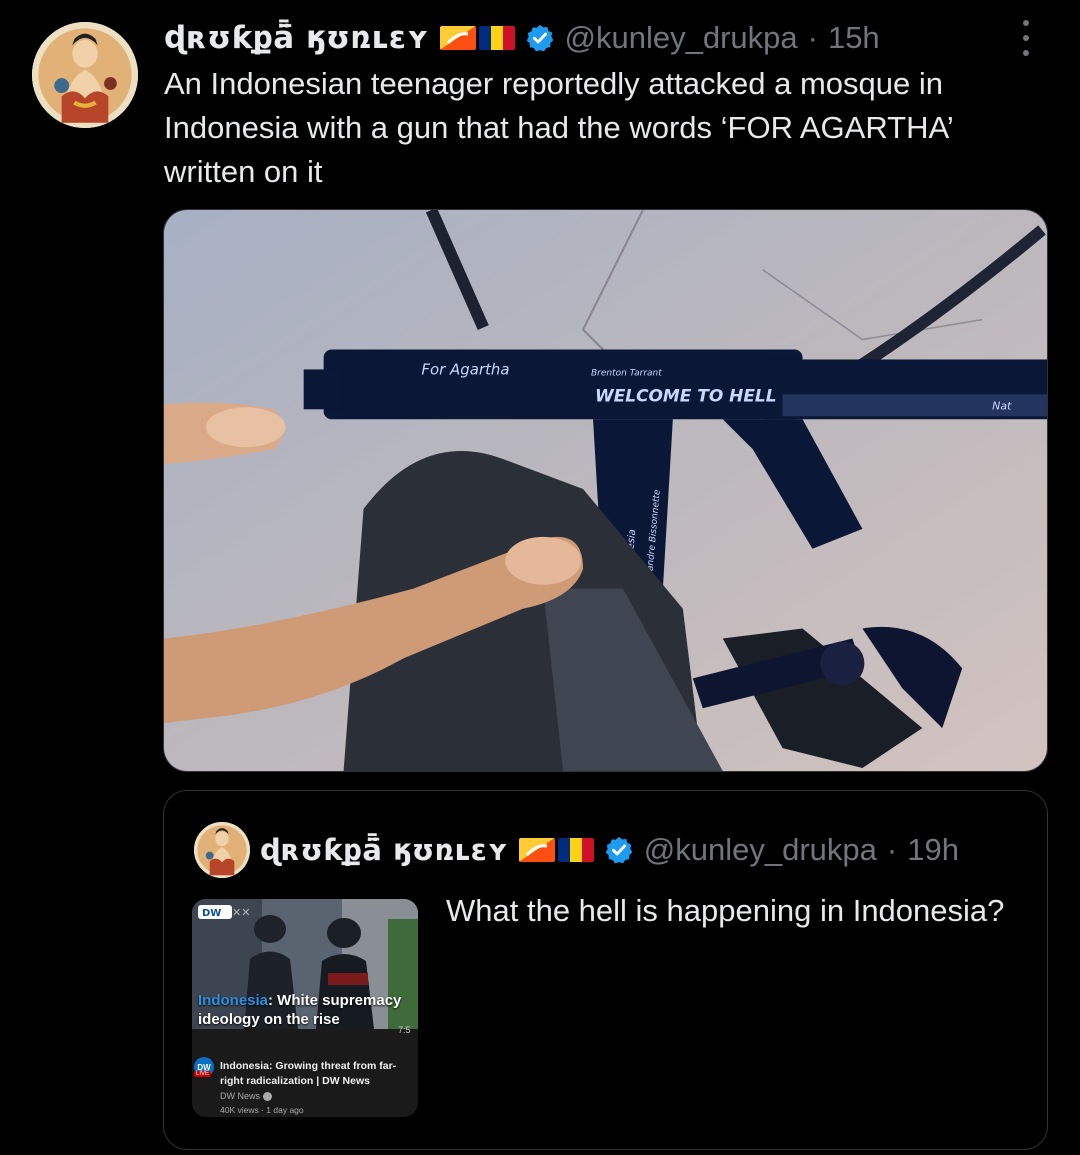  What do you see at coordinates (477, 38) in the screenshot?
I see `author-flags` at bounding box center [477, 38].